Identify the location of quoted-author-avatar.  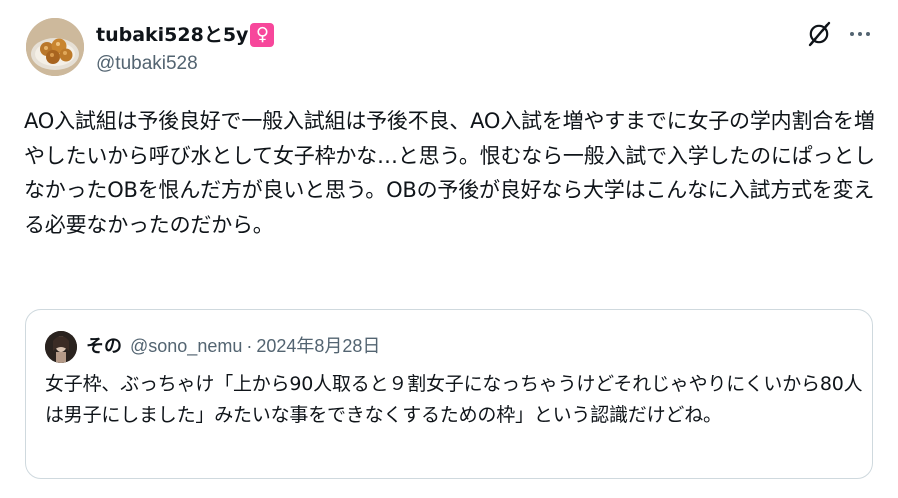
(61, 347).